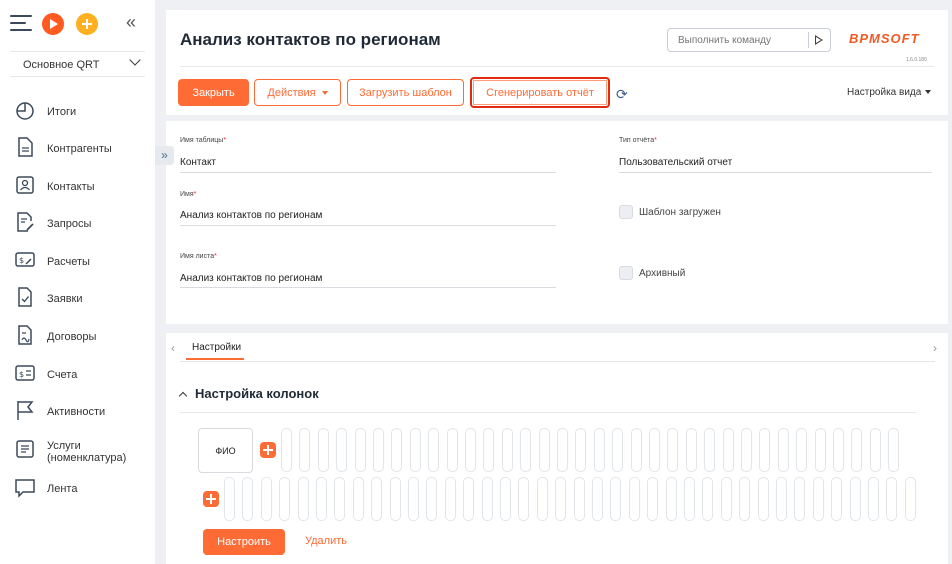  Describe the element at coordinates (638, 140) in the screenshot. I see `report-type-label: Тип отчёта*` at that location.